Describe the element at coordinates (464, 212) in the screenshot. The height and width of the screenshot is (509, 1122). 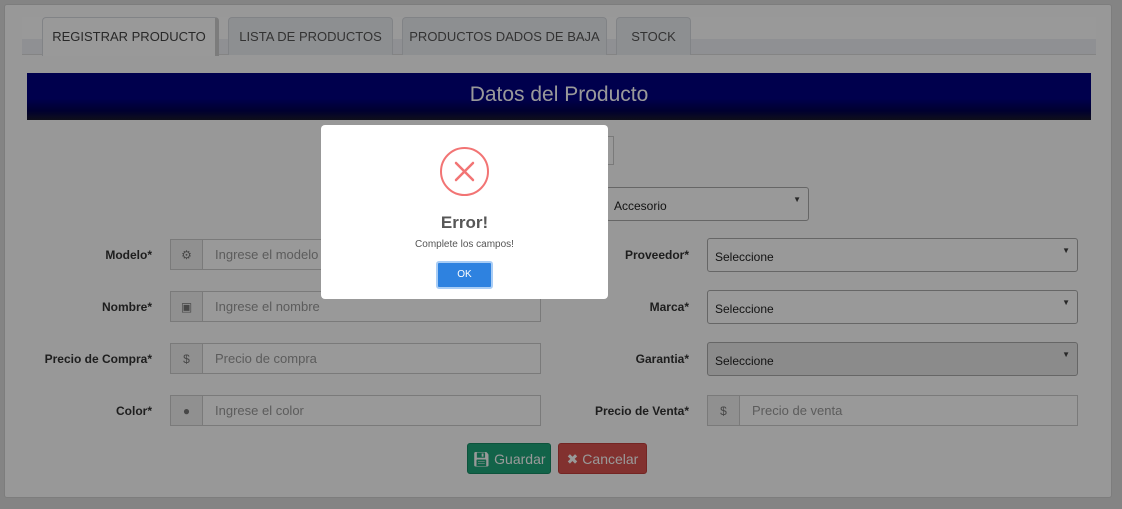
I see `error-dialog: Error! Complete los campos! OK` at that location.